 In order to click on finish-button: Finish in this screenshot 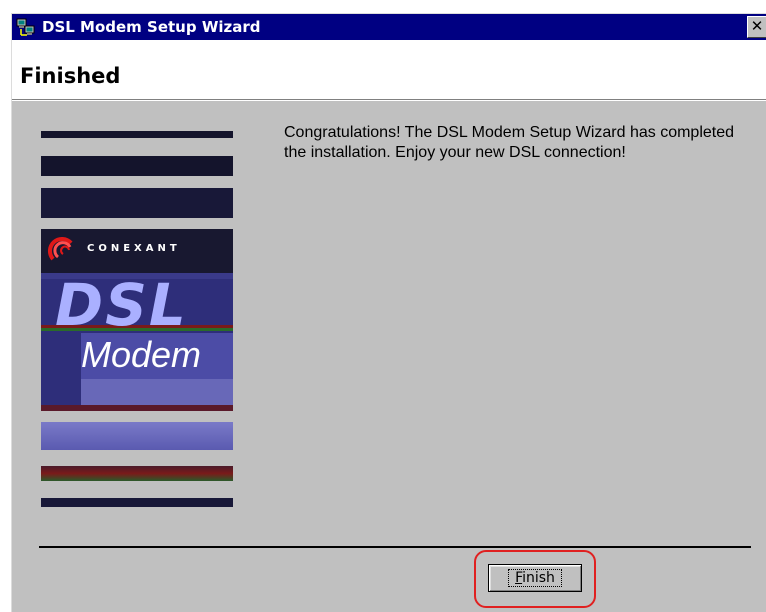, I will do `click(535, 578)`.